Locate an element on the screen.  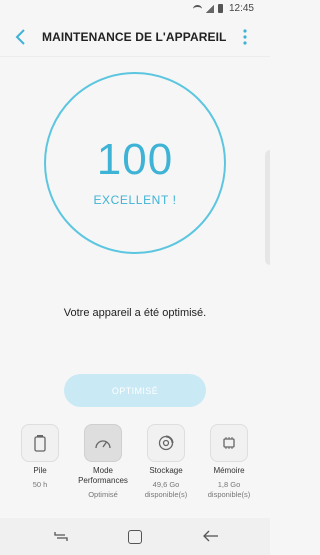
edge-panel-handle is located at coordinates (267, 207).